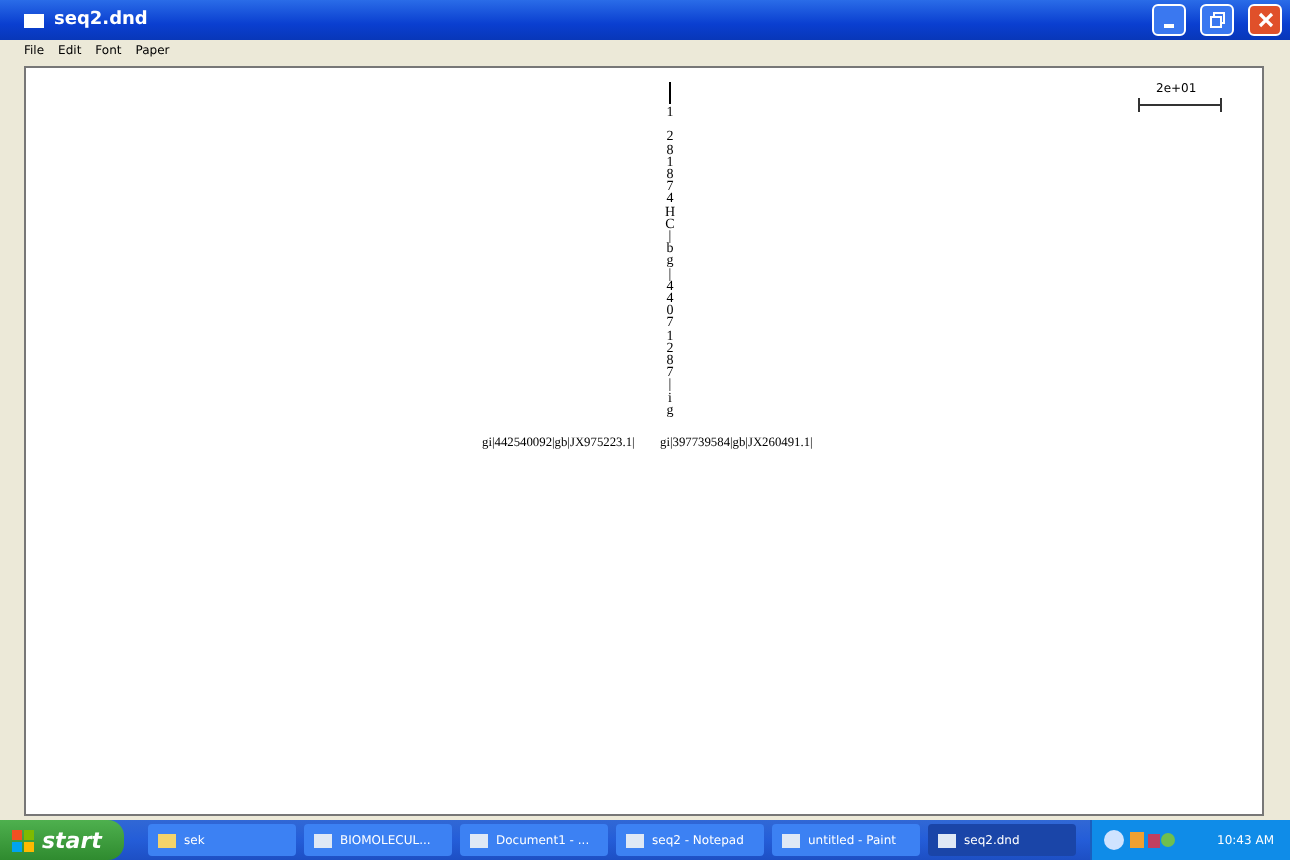 The width and height of the screenshot is (1290, 860). Describe the element at coordinates (34, 20) in the screenshot. I see `window-icon` at that location.